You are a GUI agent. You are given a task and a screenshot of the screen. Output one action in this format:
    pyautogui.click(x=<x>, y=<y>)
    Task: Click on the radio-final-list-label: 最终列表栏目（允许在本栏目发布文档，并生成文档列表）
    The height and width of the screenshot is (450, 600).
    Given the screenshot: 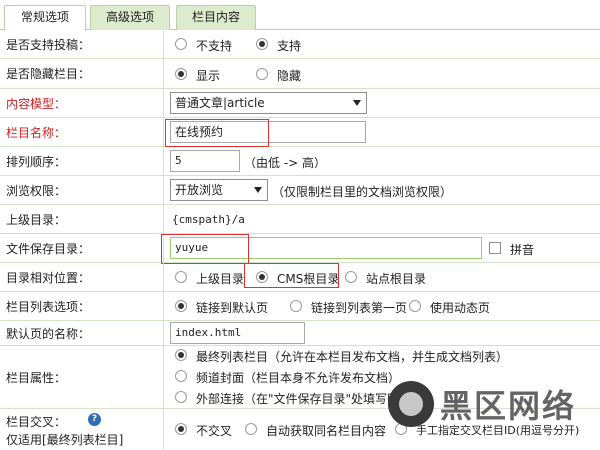 What is the action you would take?
    pyautogui.click(x=352, y=357)
    